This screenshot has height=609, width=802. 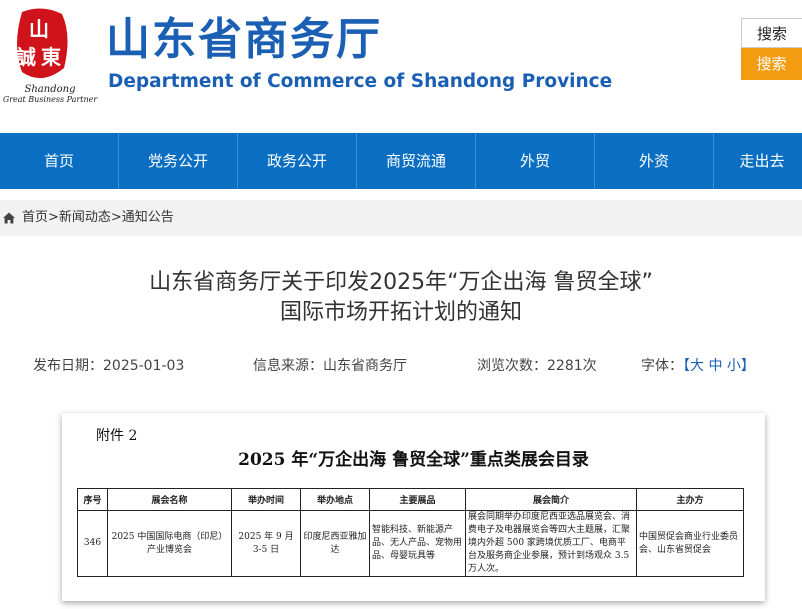 What do you see at coordinates (98, 218) in the screenshot?
I see `breadcrumb-path: 首页>新闻动态>通知公告` at bounding box center [98, 218].